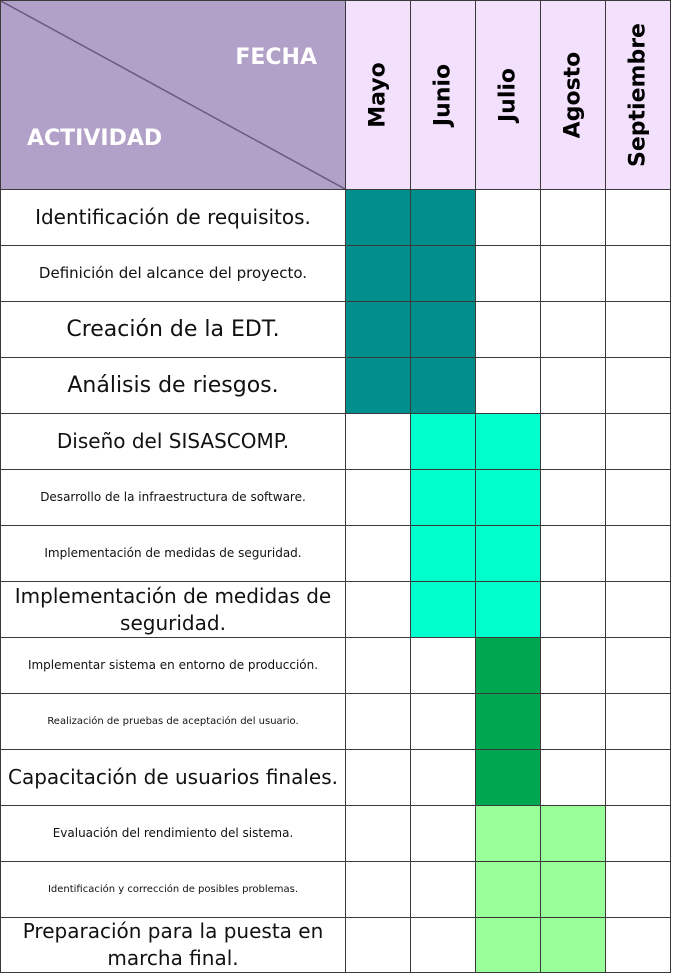  I want to click on activity-row: Creación de la EDT., so click(335, 329).